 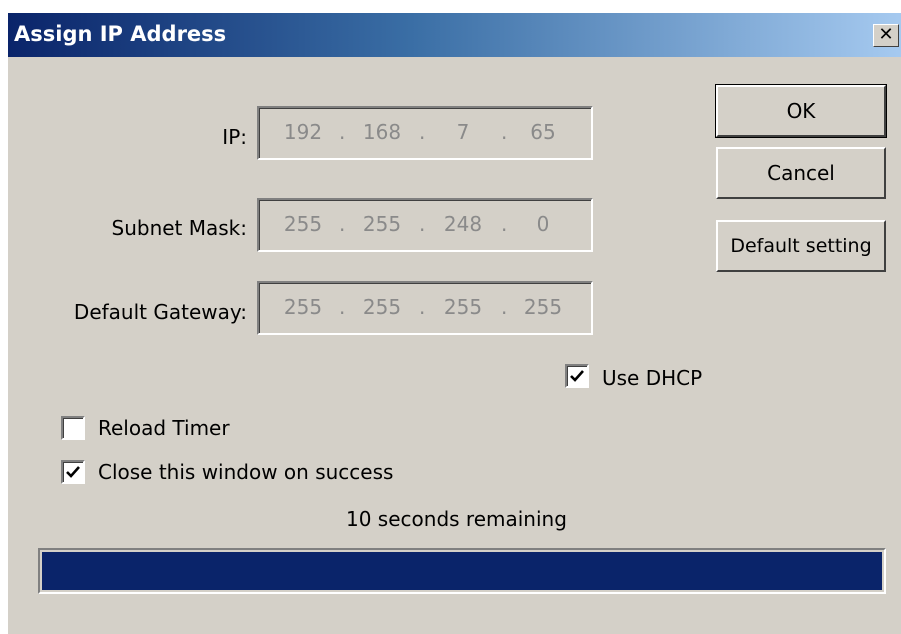 I want to click on default-gateway-field: 255 . 255 . 255 . 255, so click(x=425, y=308).